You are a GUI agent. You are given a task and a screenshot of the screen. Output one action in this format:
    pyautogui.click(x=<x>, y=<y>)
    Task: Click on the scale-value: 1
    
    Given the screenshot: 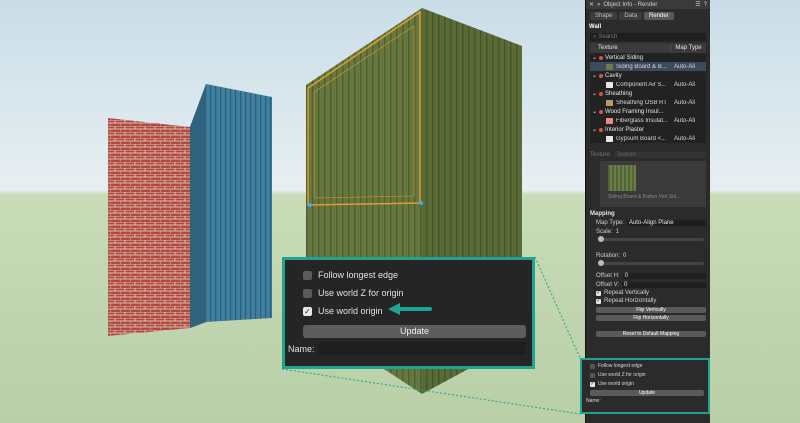 What is the action you would take?
    pyautogui.click(x=617, y=232)
    